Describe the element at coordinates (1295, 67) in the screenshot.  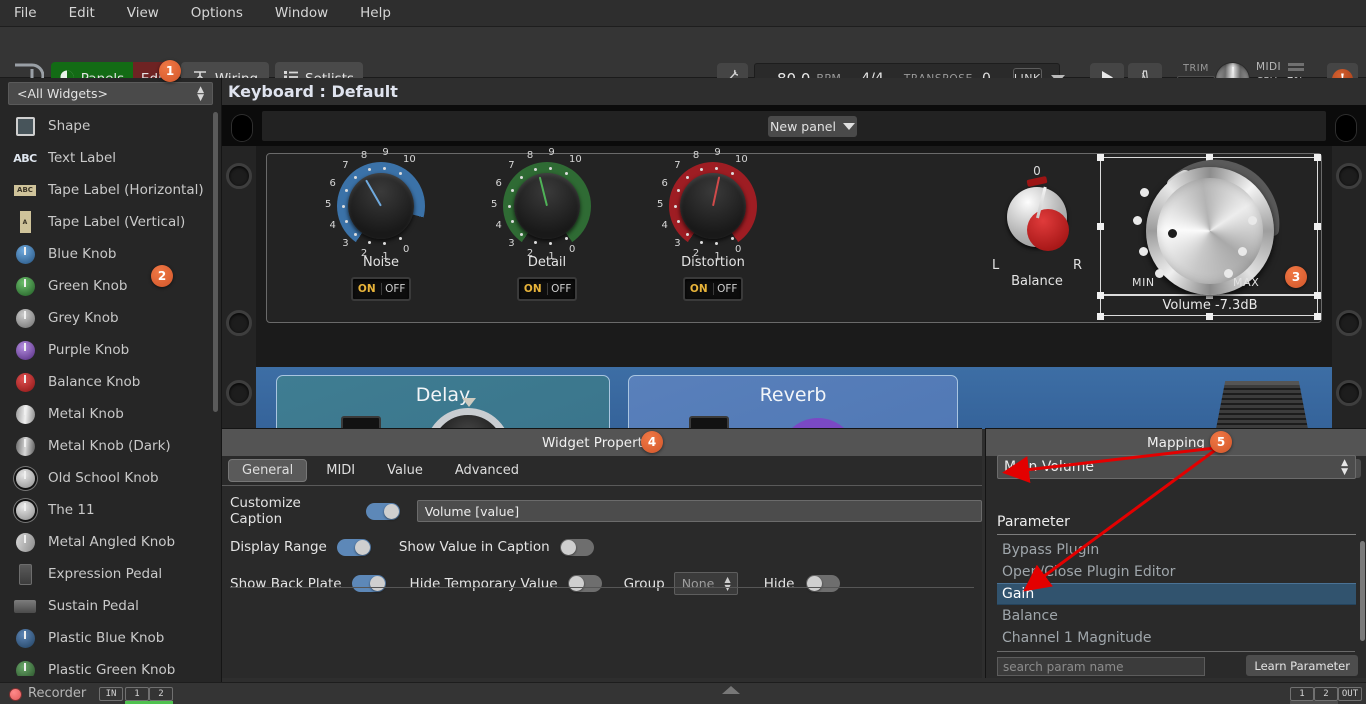
I see `midi-activity-icon` at that location.